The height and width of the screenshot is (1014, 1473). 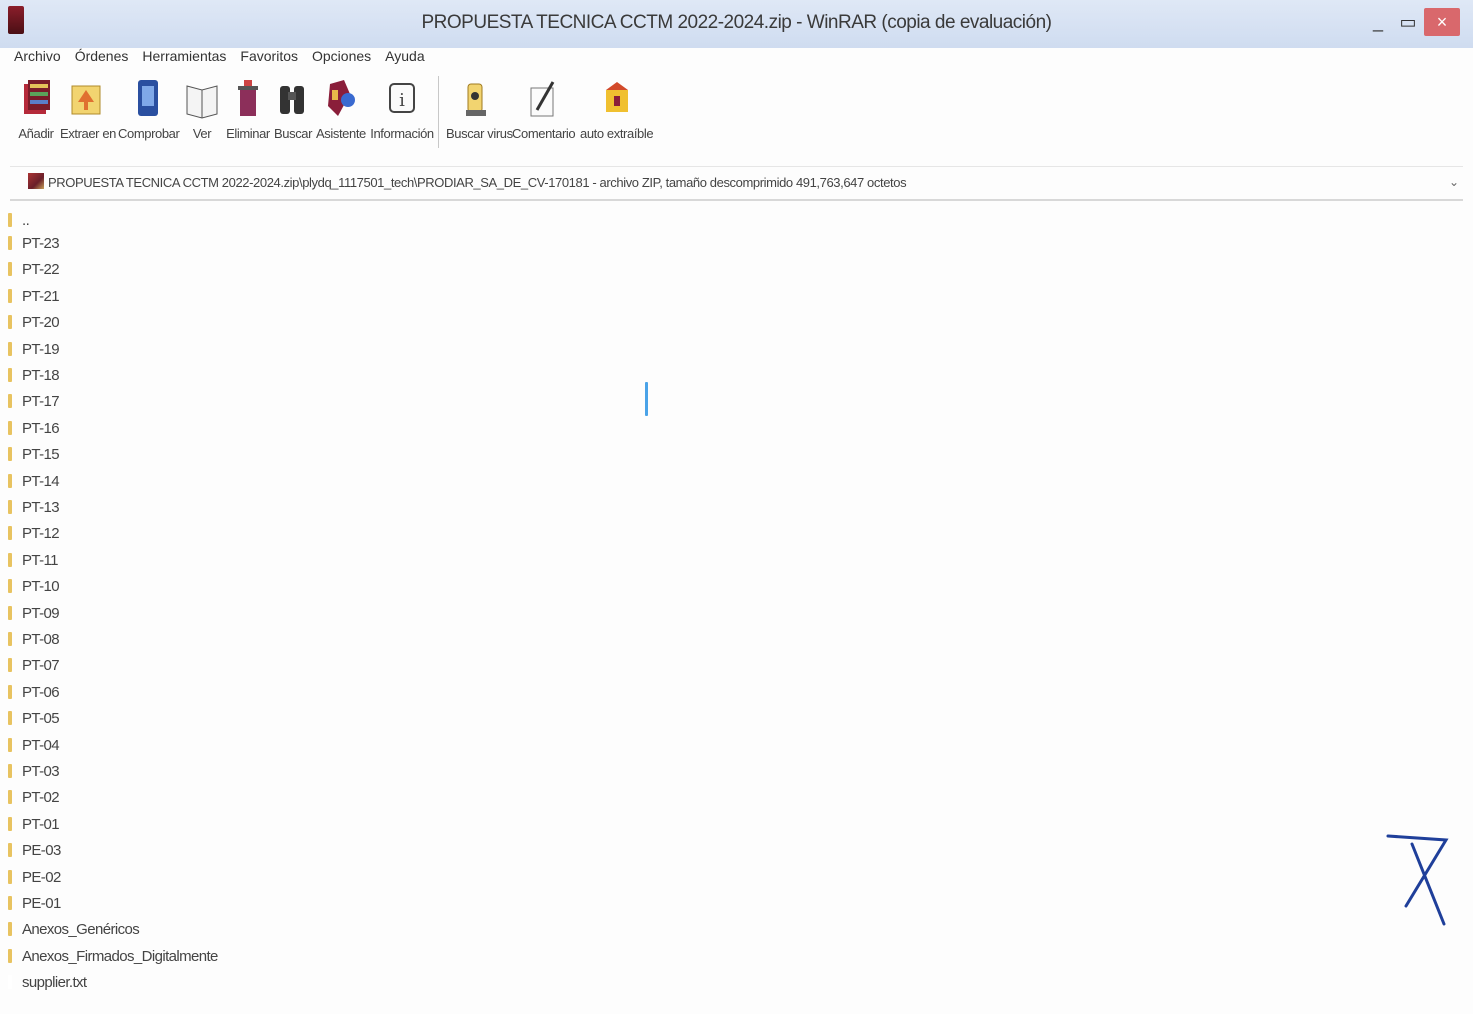 What do you see at coordinates (293, 106) in the screenshot?
I see `find-button: Buscar` at bounding box center [293, 106].